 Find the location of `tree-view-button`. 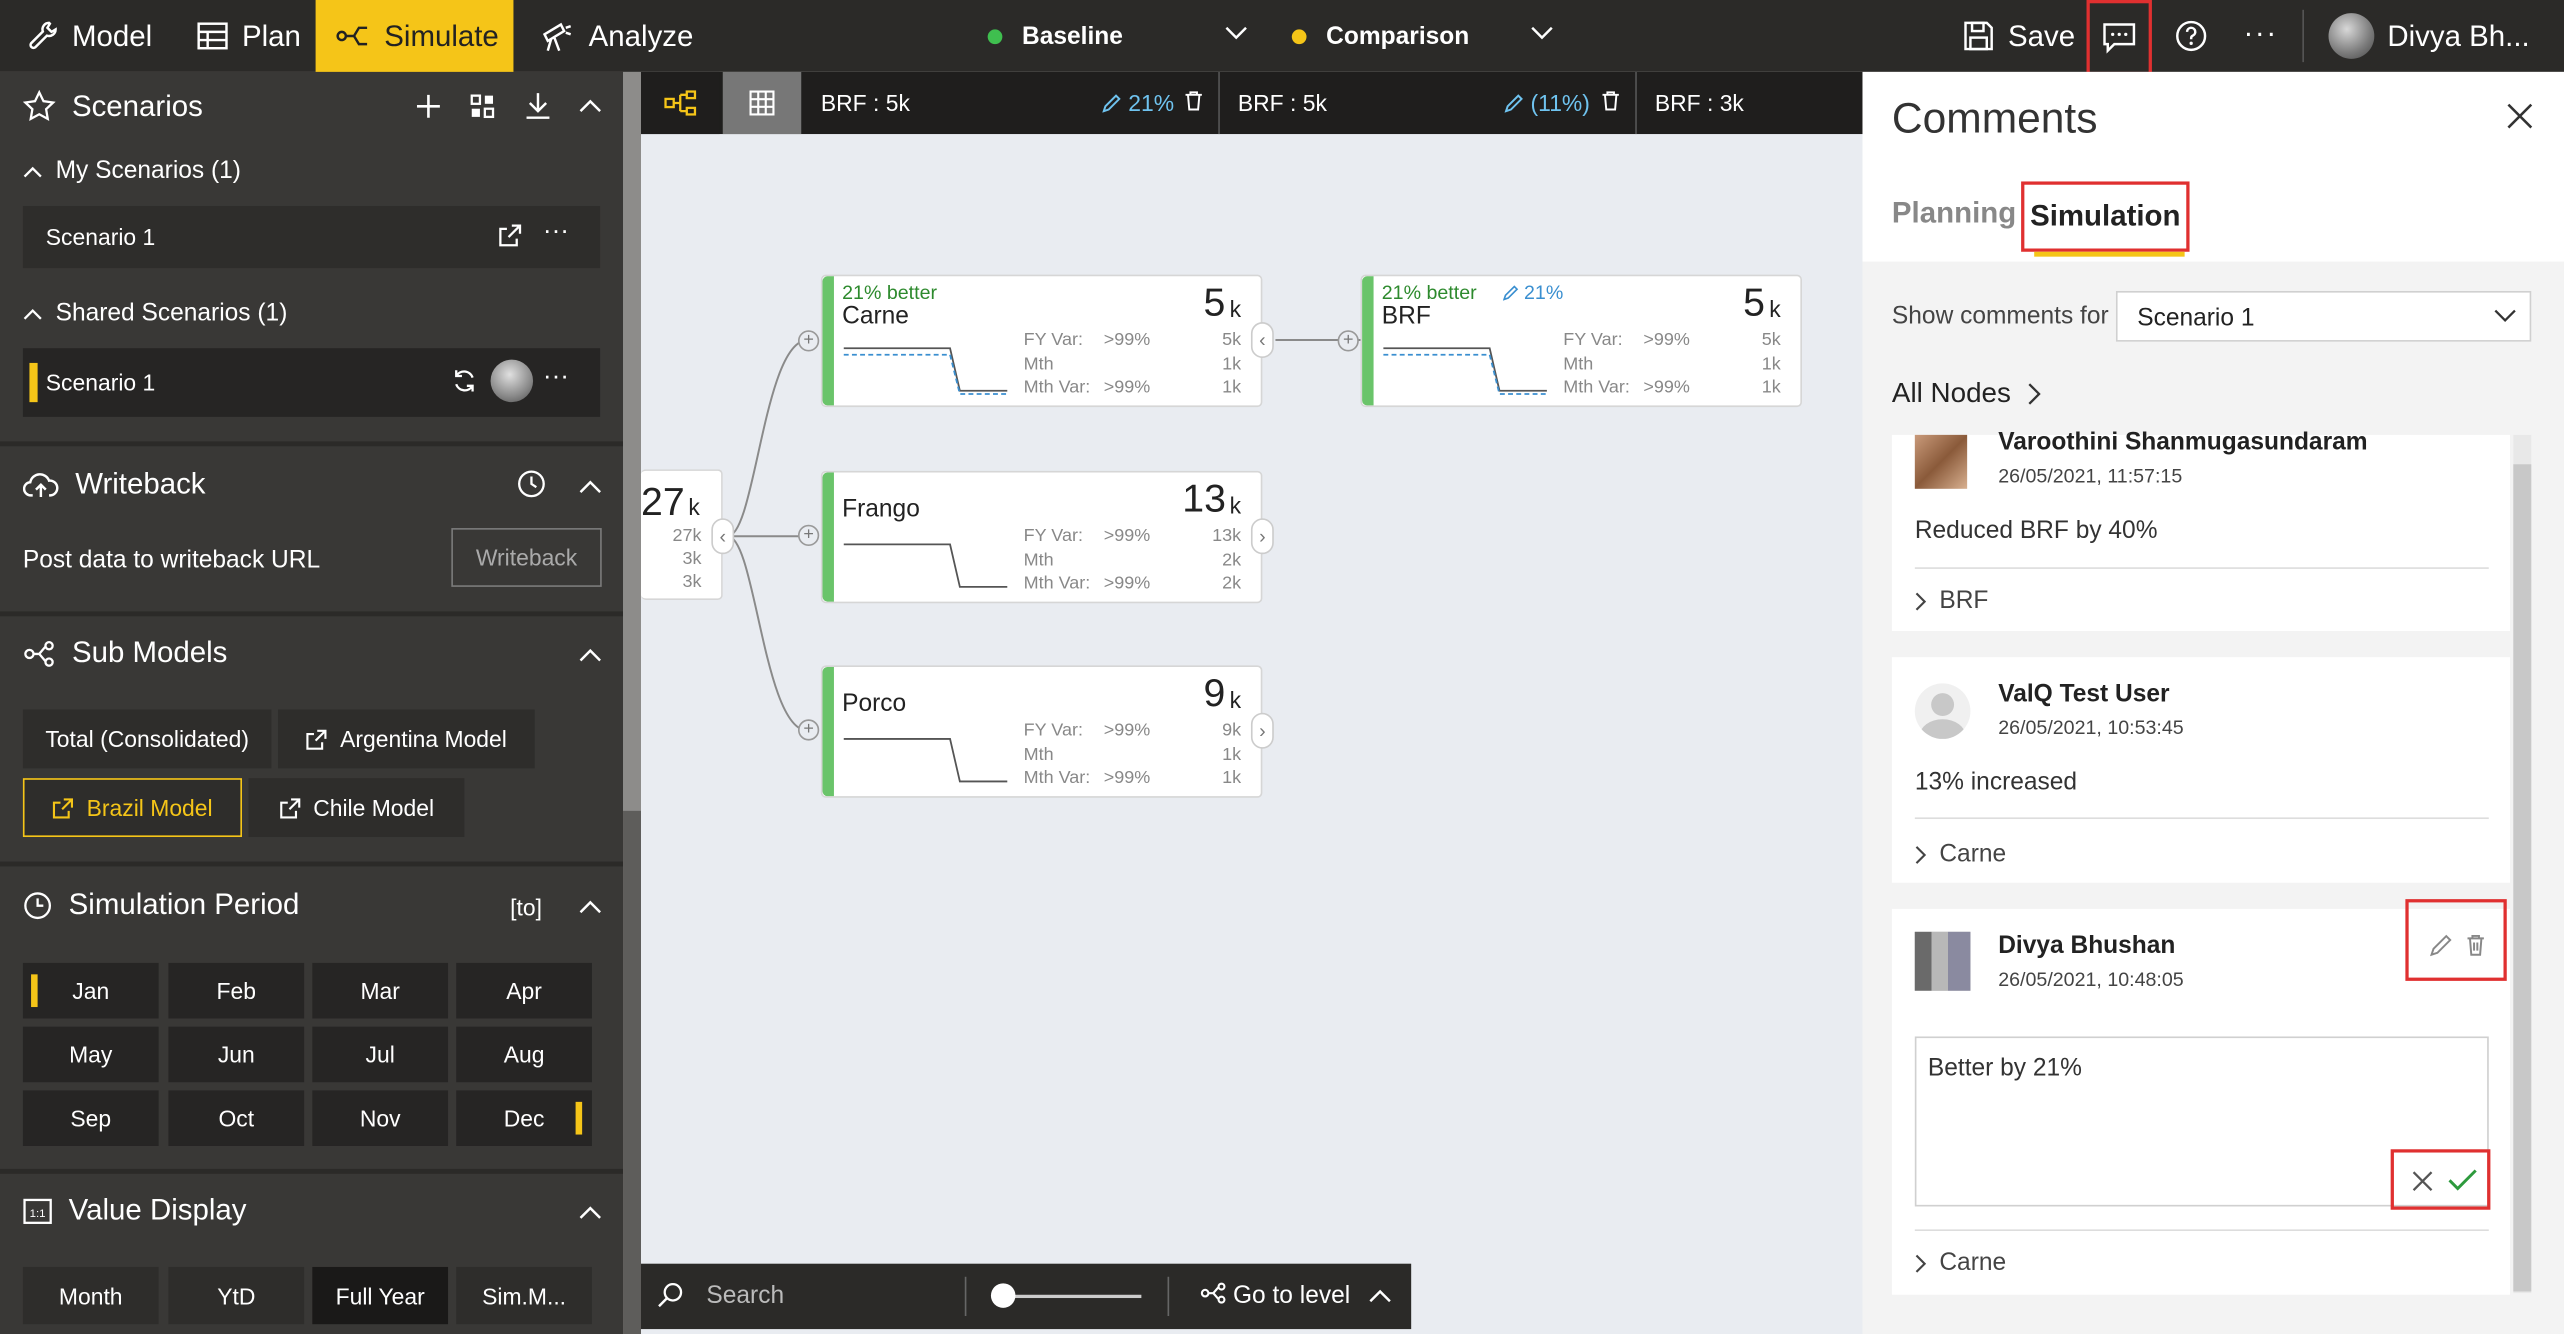

tree-view-button is located at coordinates (680, 103).